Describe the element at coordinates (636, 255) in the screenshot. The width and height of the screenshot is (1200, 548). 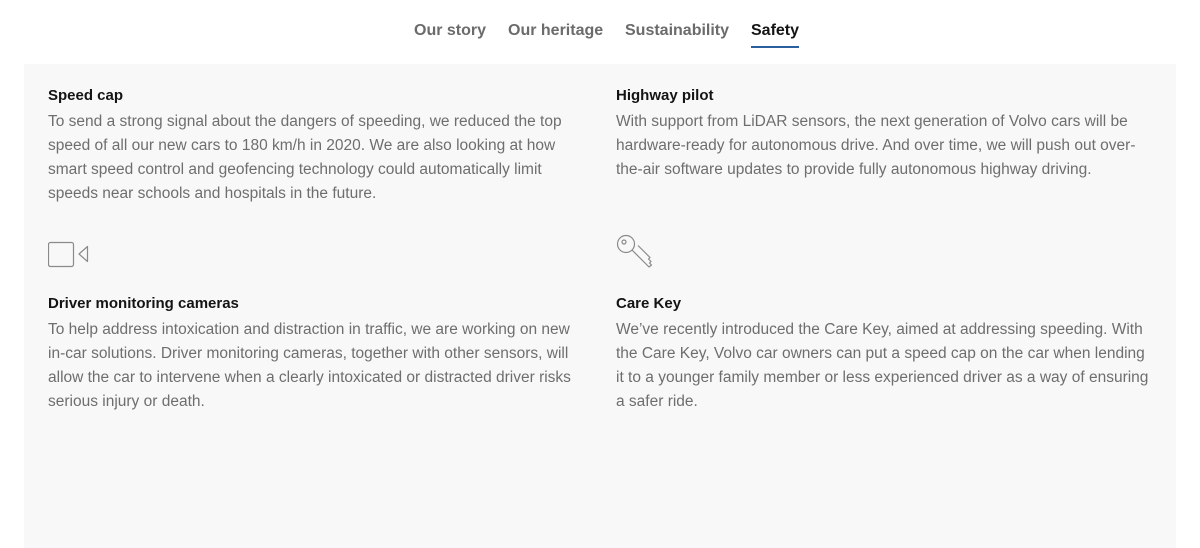
I see `key-icon` at that location.